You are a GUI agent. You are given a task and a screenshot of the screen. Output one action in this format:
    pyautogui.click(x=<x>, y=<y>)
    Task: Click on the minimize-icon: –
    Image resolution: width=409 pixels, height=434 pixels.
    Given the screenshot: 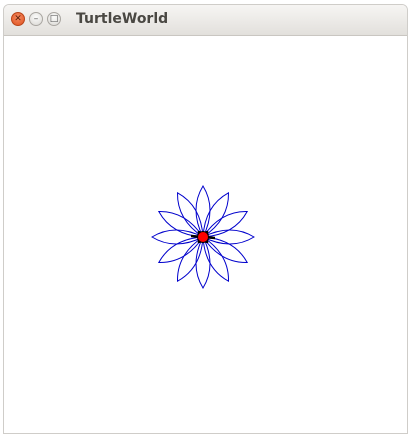 What is the action you would take?
    pyautogui.click(x=36, y=19)
    